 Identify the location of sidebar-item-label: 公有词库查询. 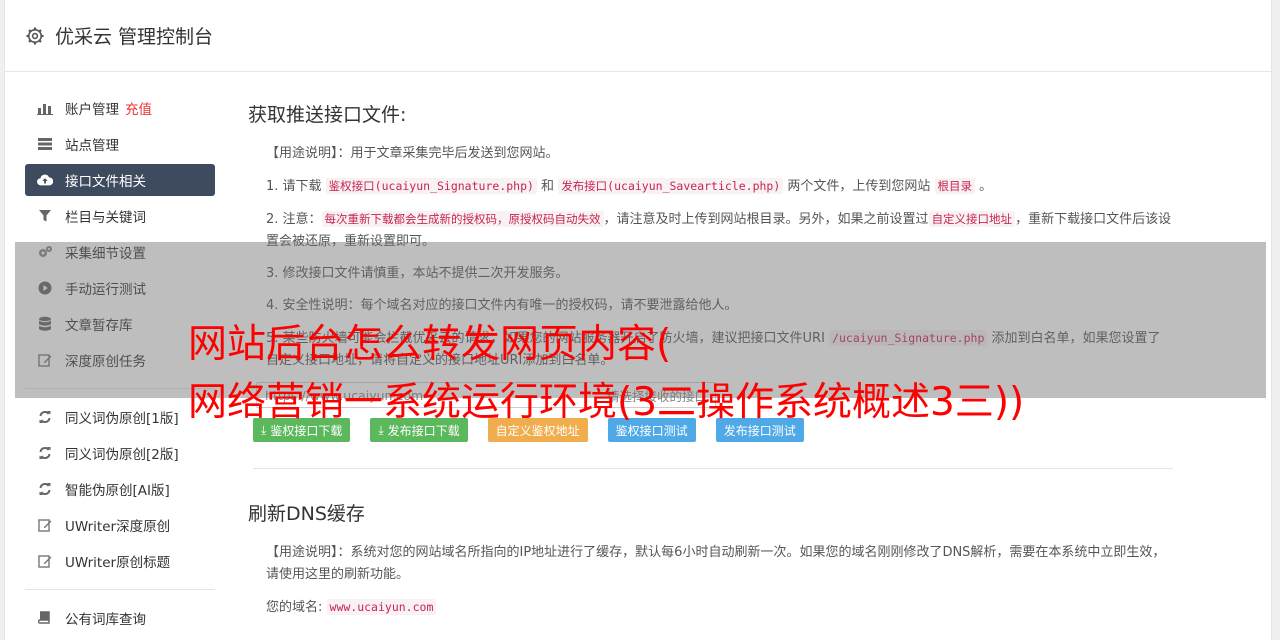
(105, 620).